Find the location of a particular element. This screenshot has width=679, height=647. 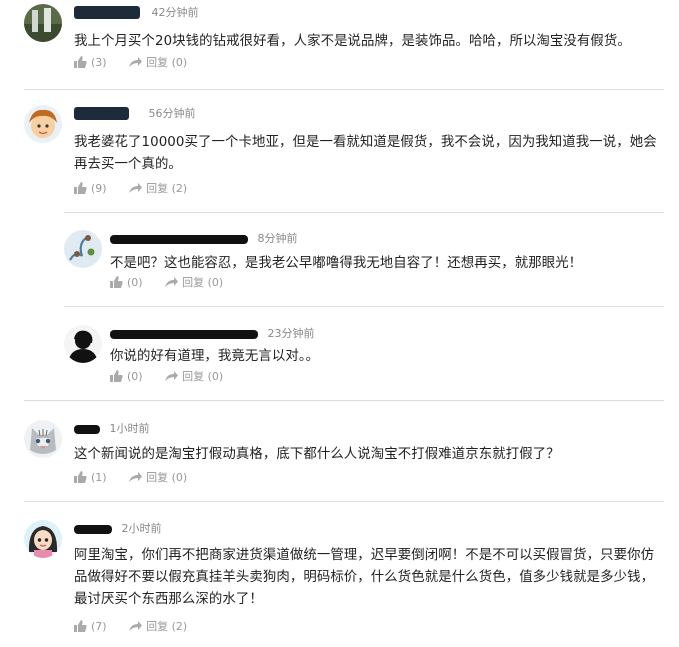

username: 你才是什么呢 is located at coordinates (107, 12).